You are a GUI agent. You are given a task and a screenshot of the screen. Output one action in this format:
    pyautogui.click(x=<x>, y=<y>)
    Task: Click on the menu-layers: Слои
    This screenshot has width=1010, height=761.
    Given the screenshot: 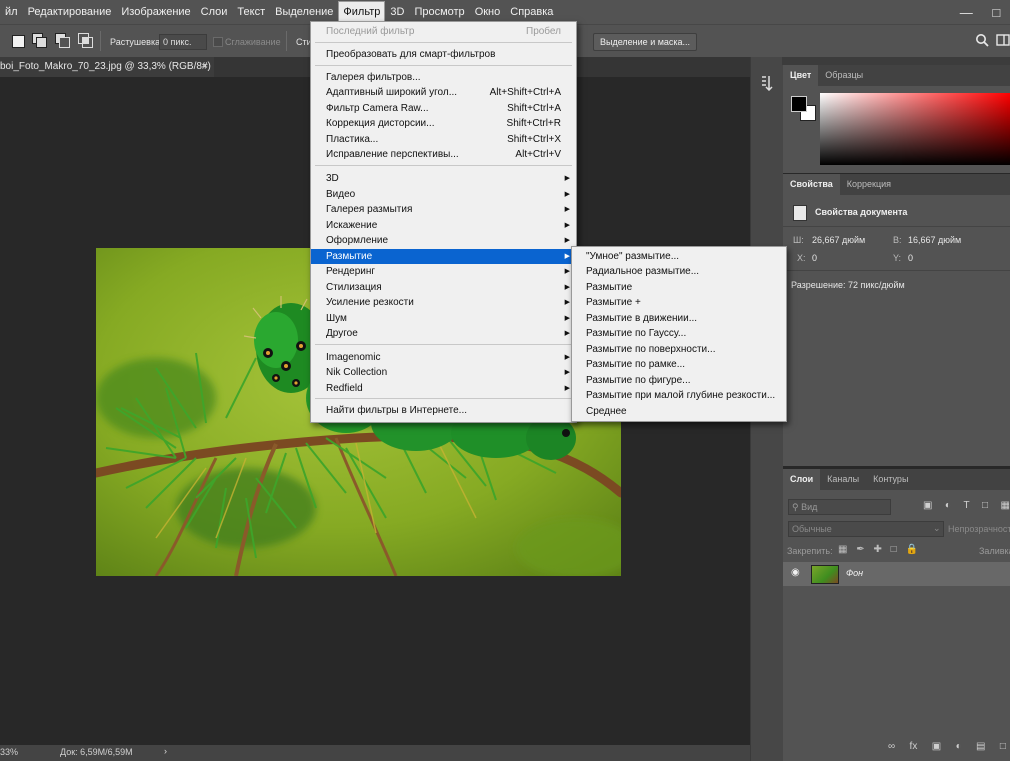 What is the action you would take?
    pyautogui.click(x=214, y=12)
    